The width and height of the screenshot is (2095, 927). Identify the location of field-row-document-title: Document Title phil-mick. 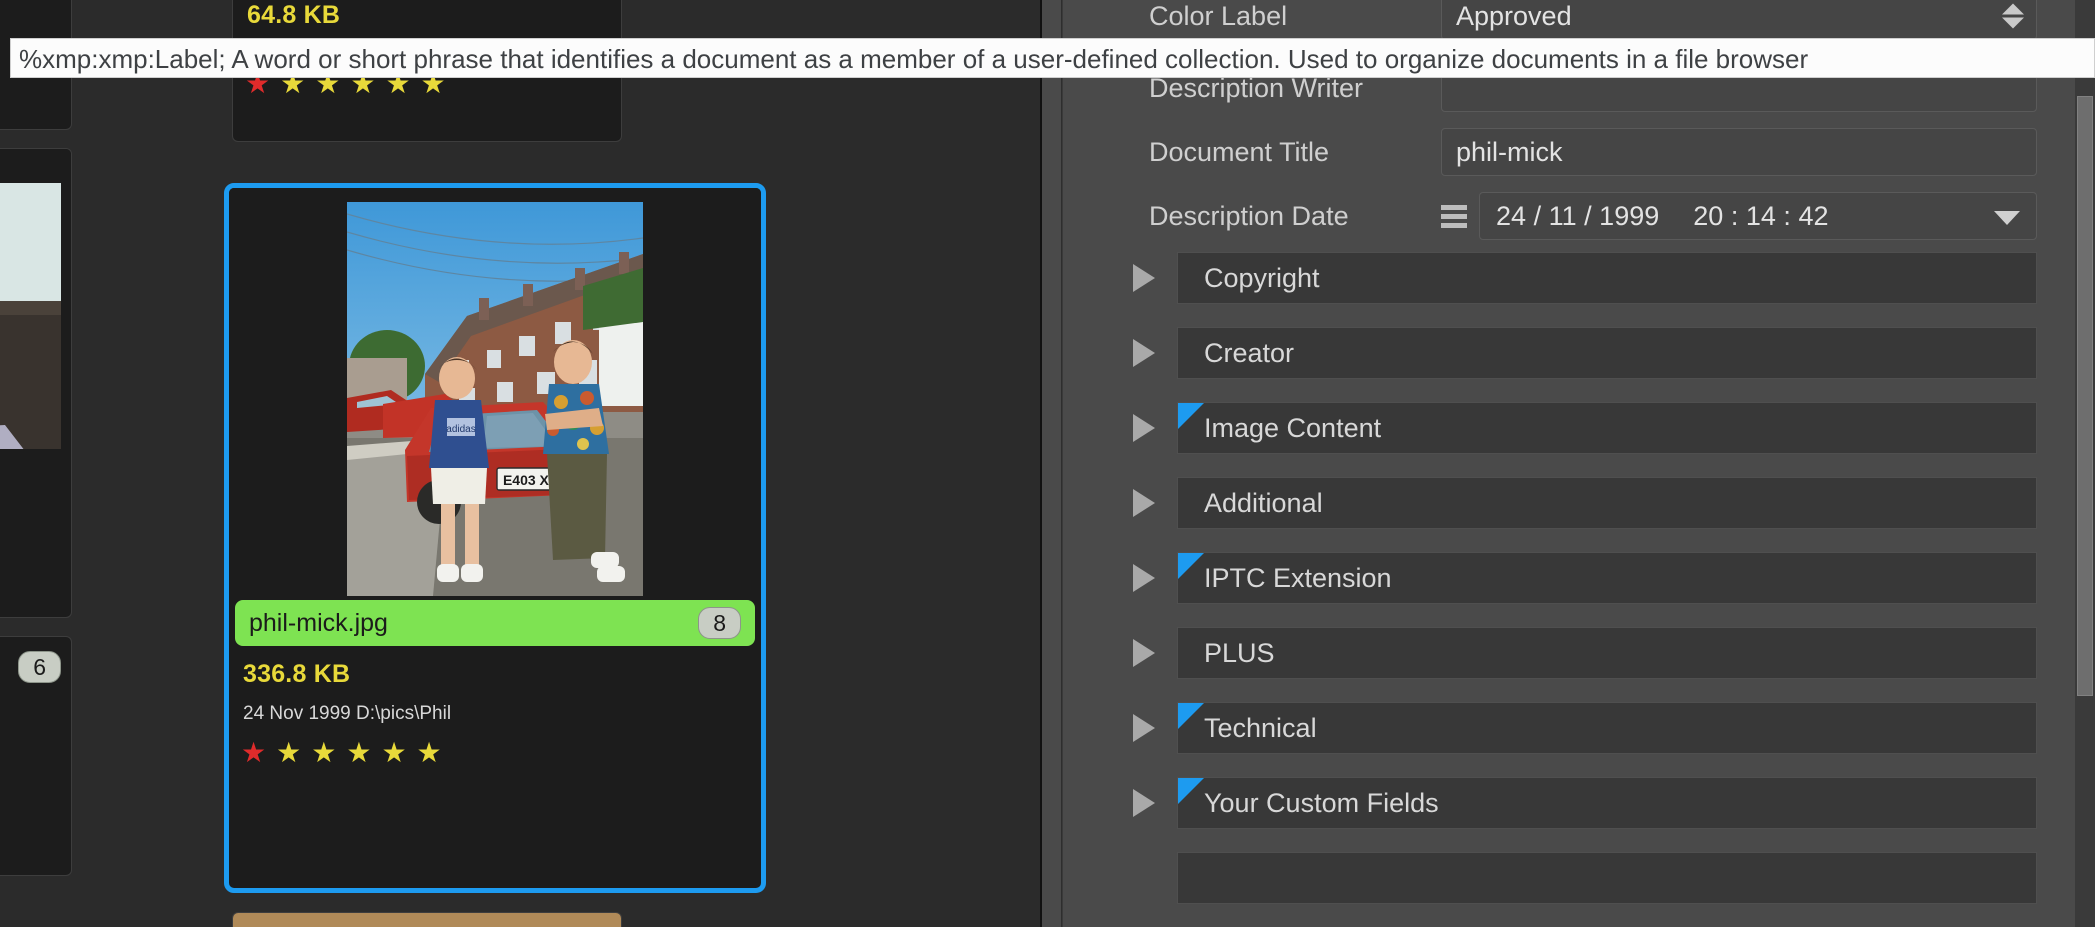
(1569, 152).